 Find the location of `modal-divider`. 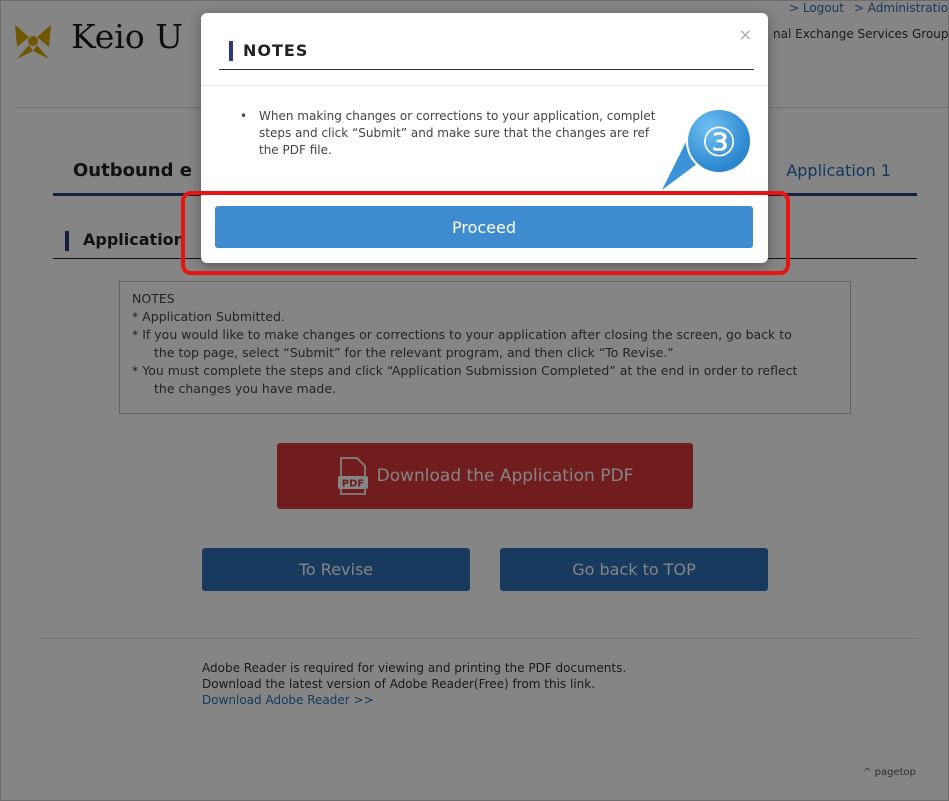

modal-divider is located at coordinates (484, 85).